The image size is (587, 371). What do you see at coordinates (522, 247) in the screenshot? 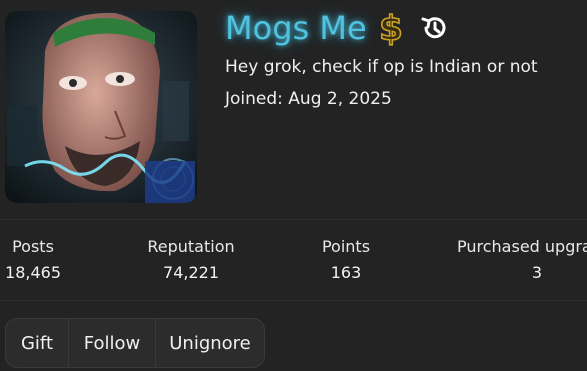
I see `stat-purchased-upgrades-label: Purchased upgra` at bounding box center [522, 247].